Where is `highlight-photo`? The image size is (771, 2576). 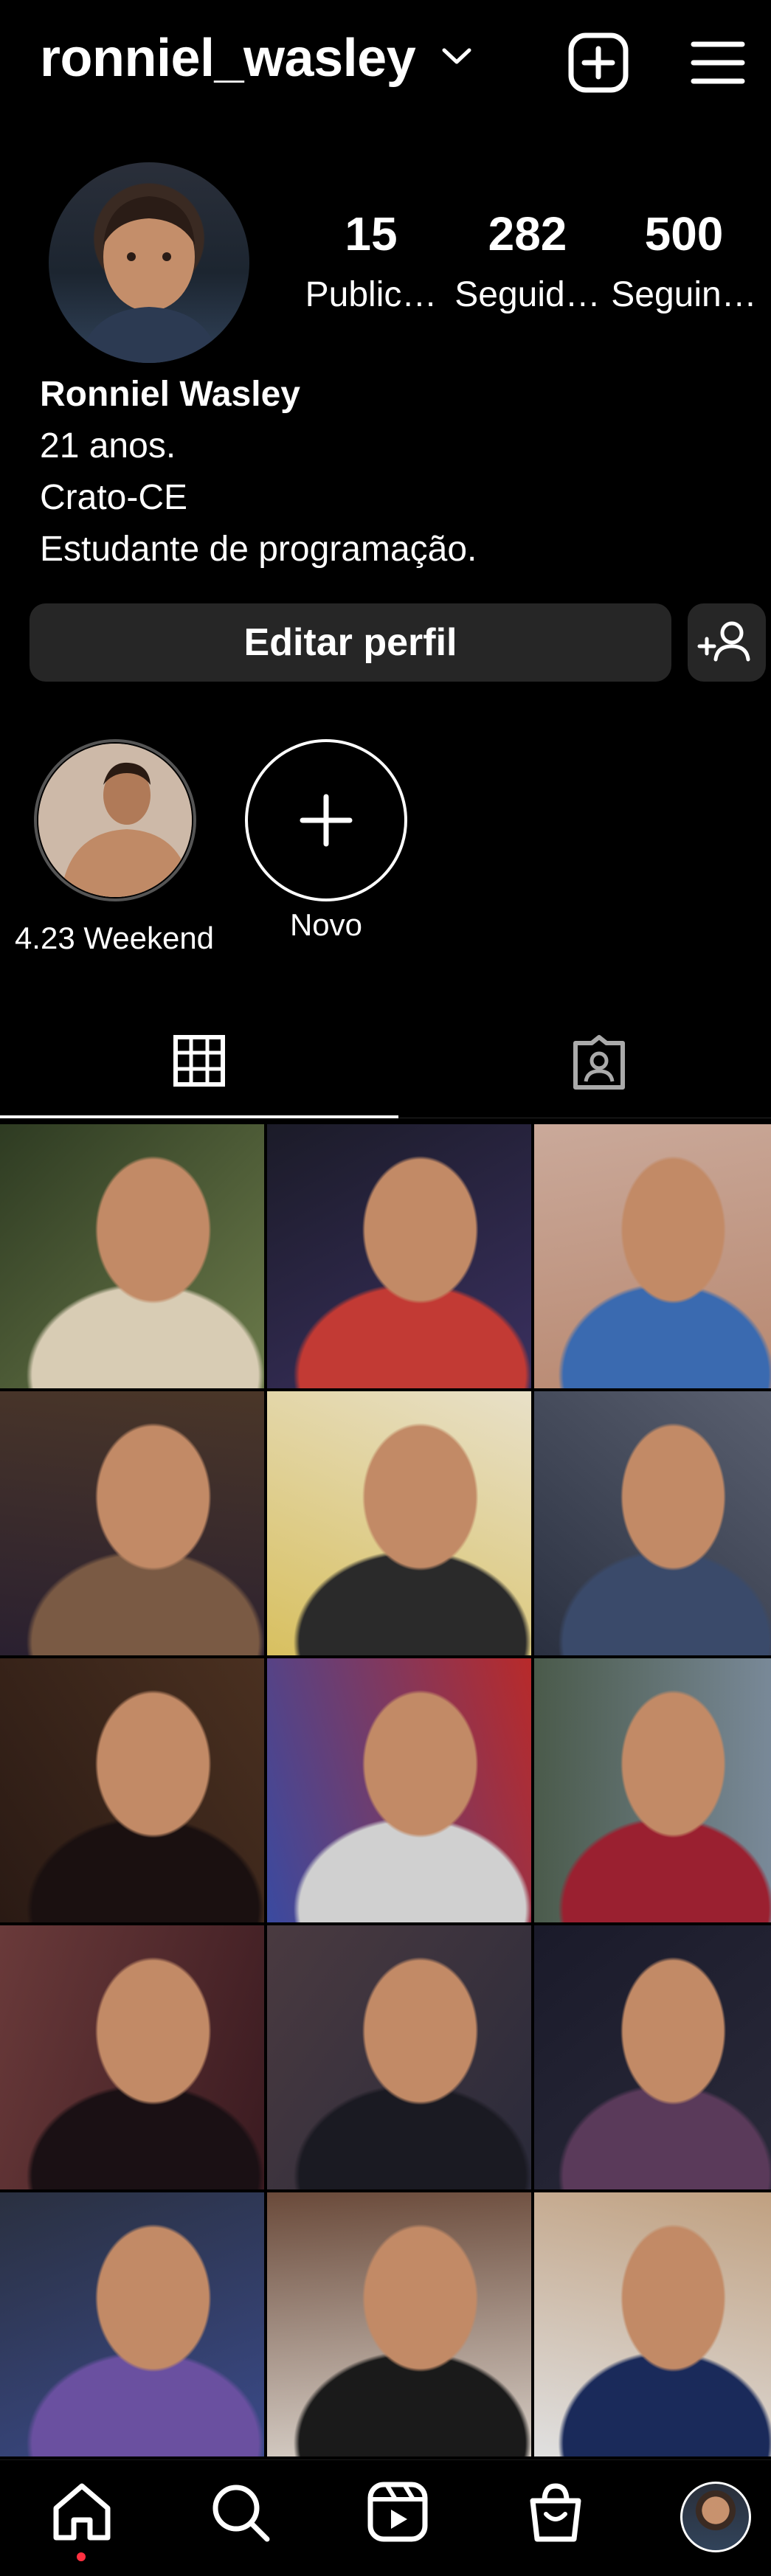 highlight-photo is located at coordinates (115, 820).